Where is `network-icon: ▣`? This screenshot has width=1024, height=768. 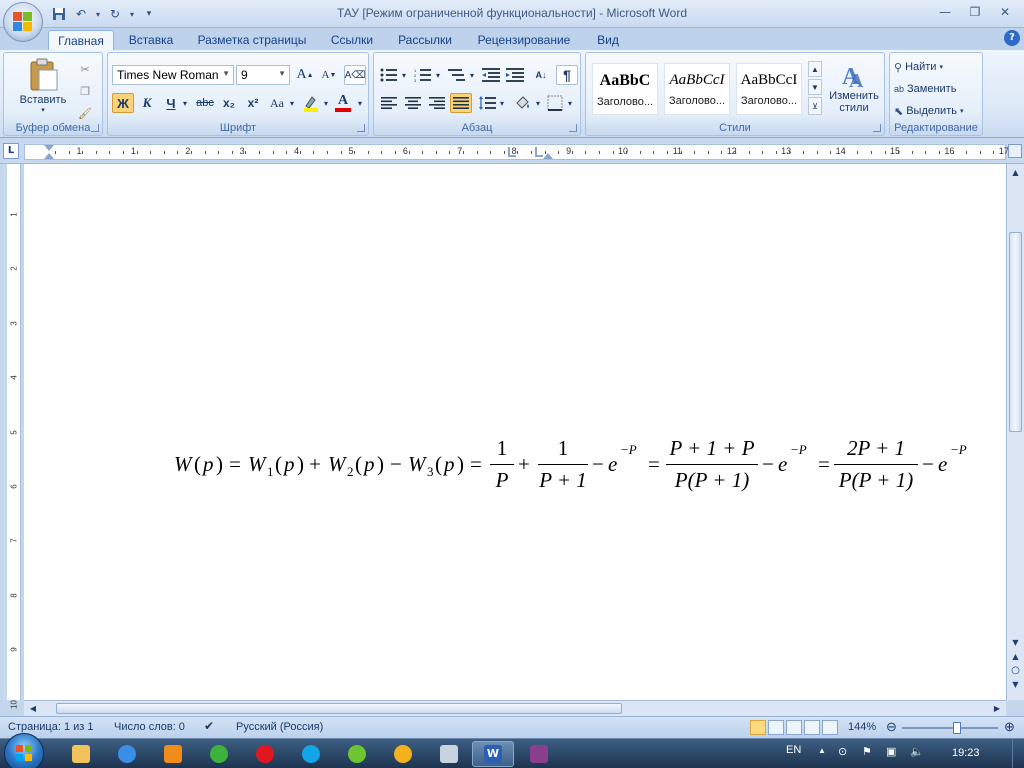
network-icon: ▣ is located at coordinates (891, 751).